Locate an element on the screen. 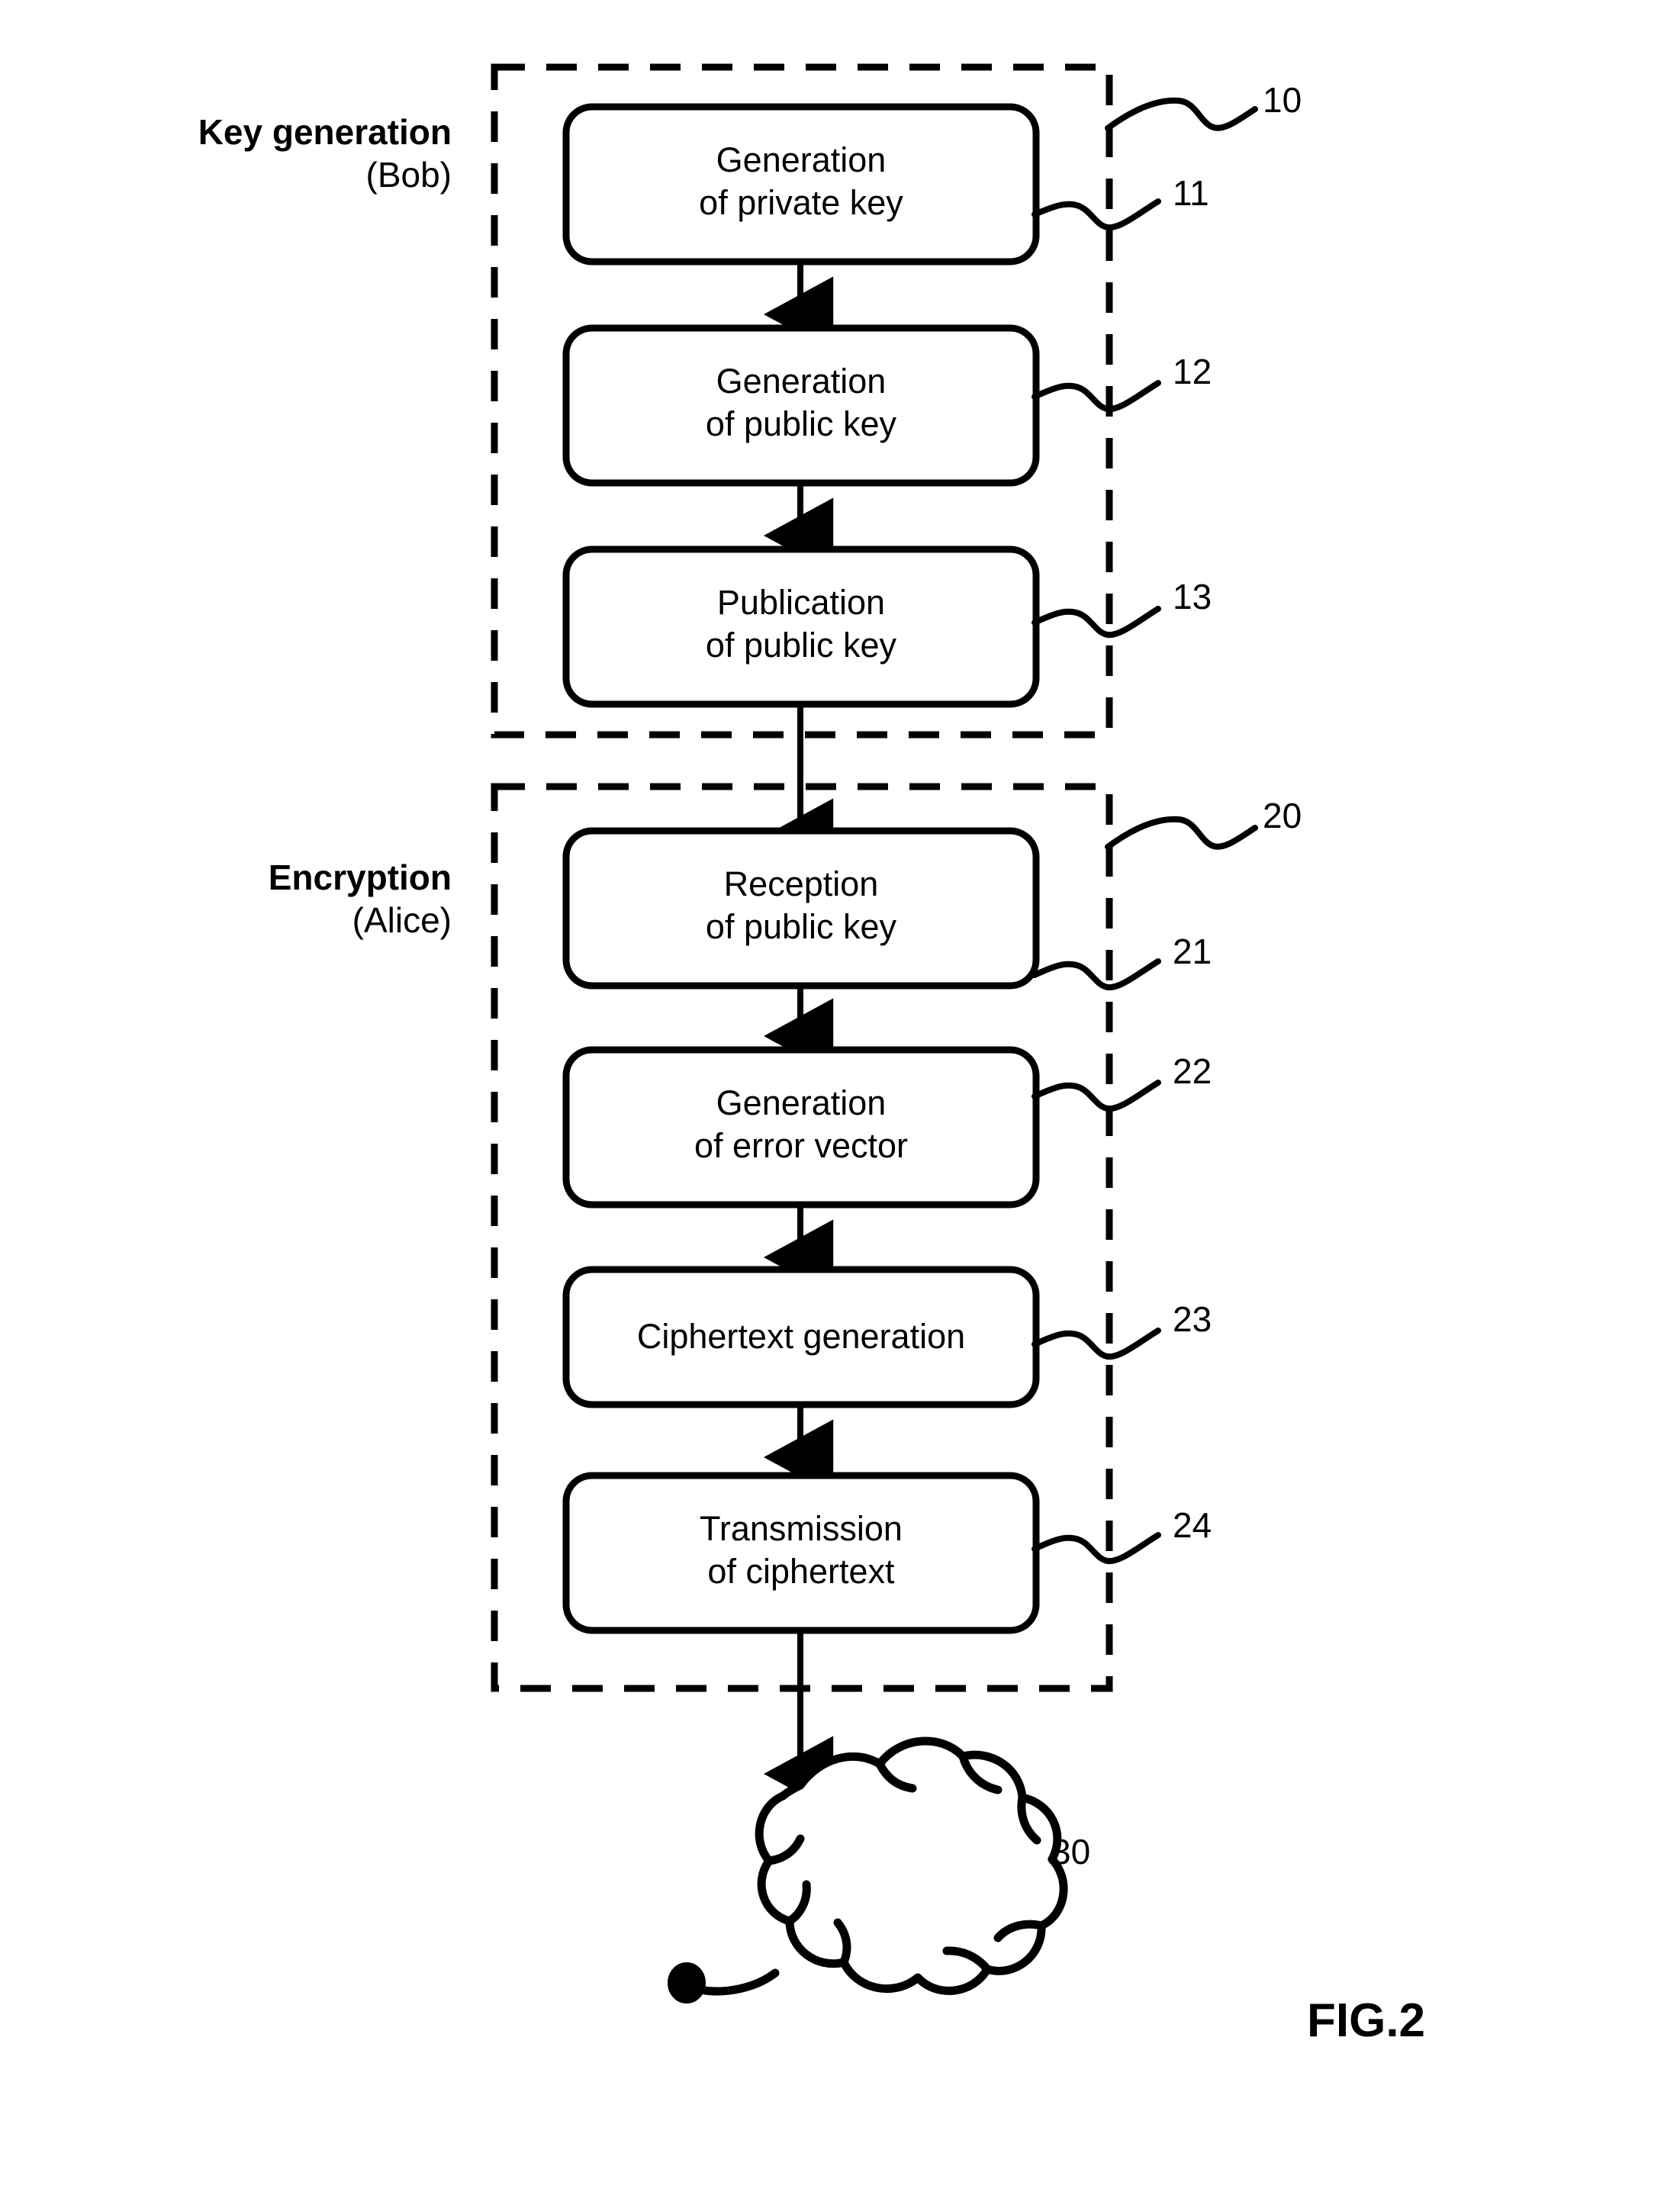  label-reception-public-key: Reception of public key is located at coordinates (801, 906).